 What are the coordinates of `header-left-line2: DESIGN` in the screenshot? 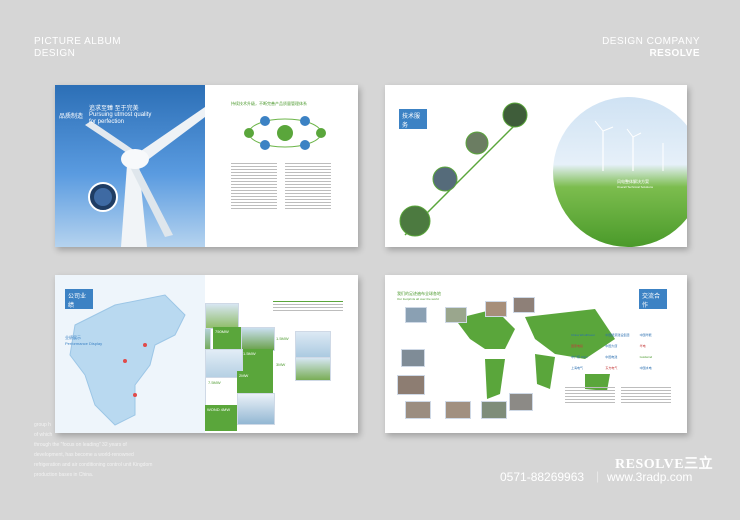 It's located at (55, 53).